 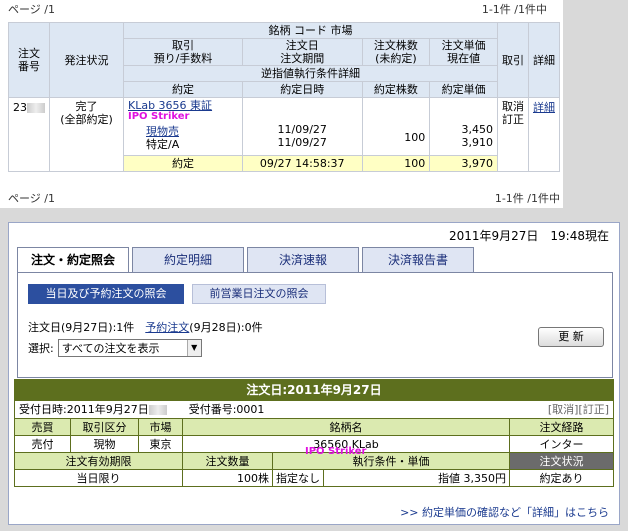 What do you see at coordinates (302, 126) in the screenshot?
I see `date-cell: 11/09/27 11/09/27` at bounding box center [302, 126].